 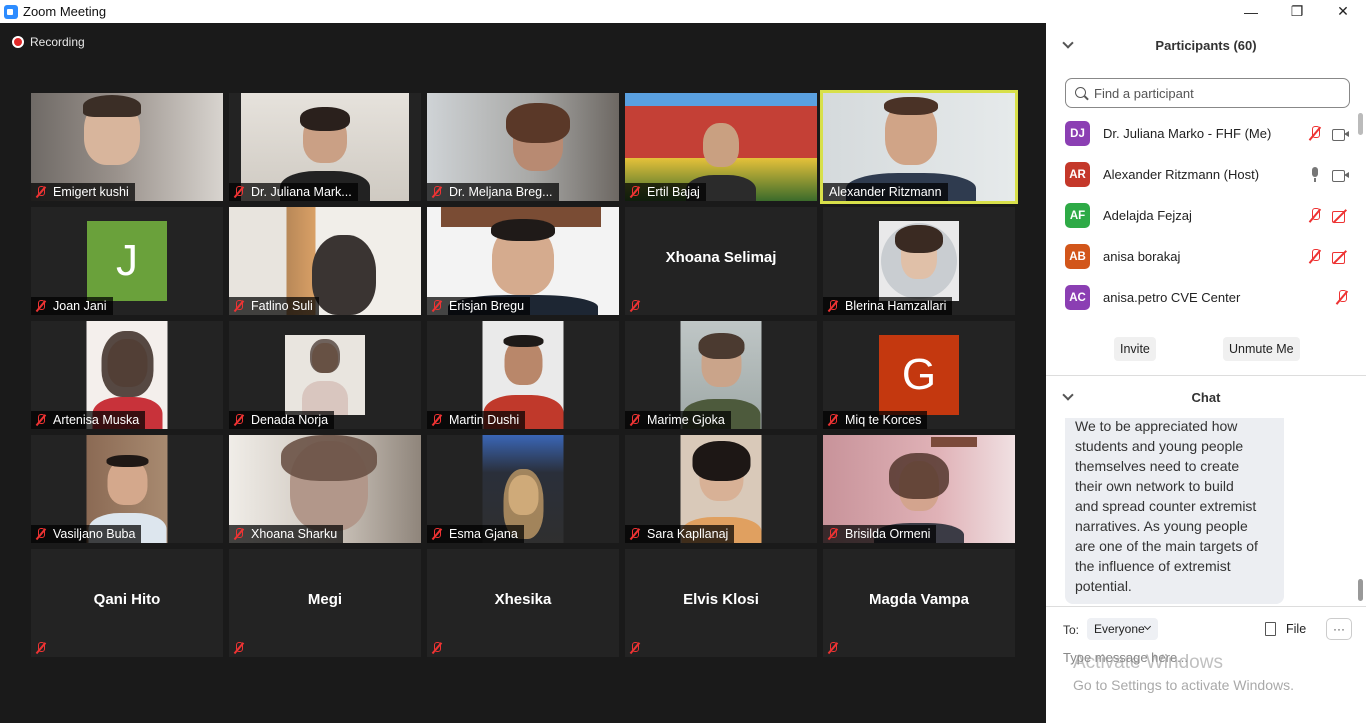 What do you see at coordinates (325, 398) in the screenshot?
I see `torso-shape` at bounding box center [325, 398].